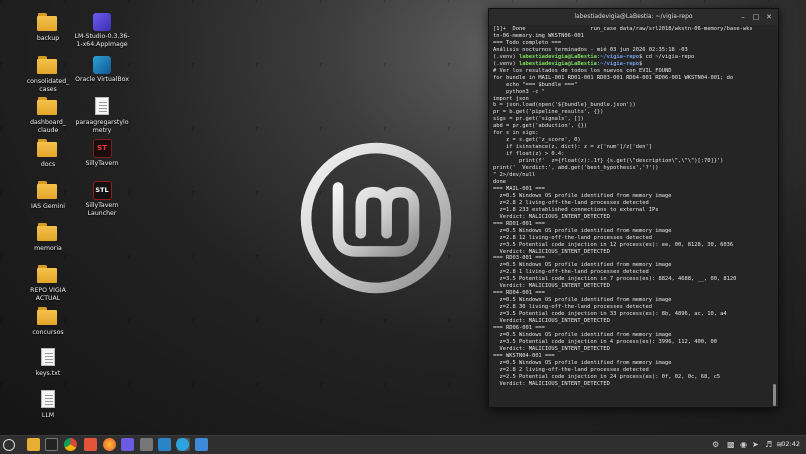  Describe the element at coordinates (201, 444) in the screenshot. I see `notes-icon` at that location.